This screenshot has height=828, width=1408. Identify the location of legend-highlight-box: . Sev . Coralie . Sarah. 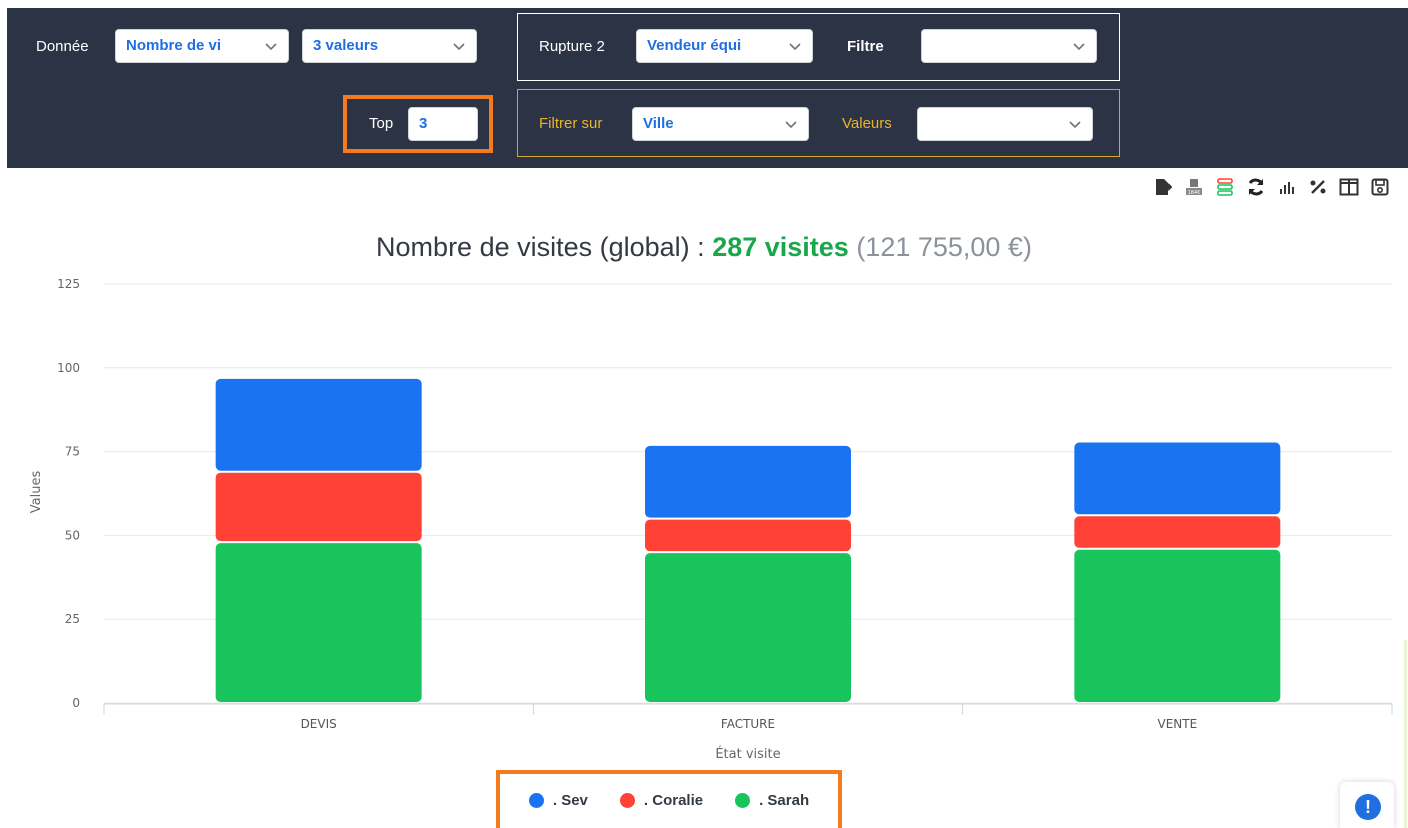
(669, 799).